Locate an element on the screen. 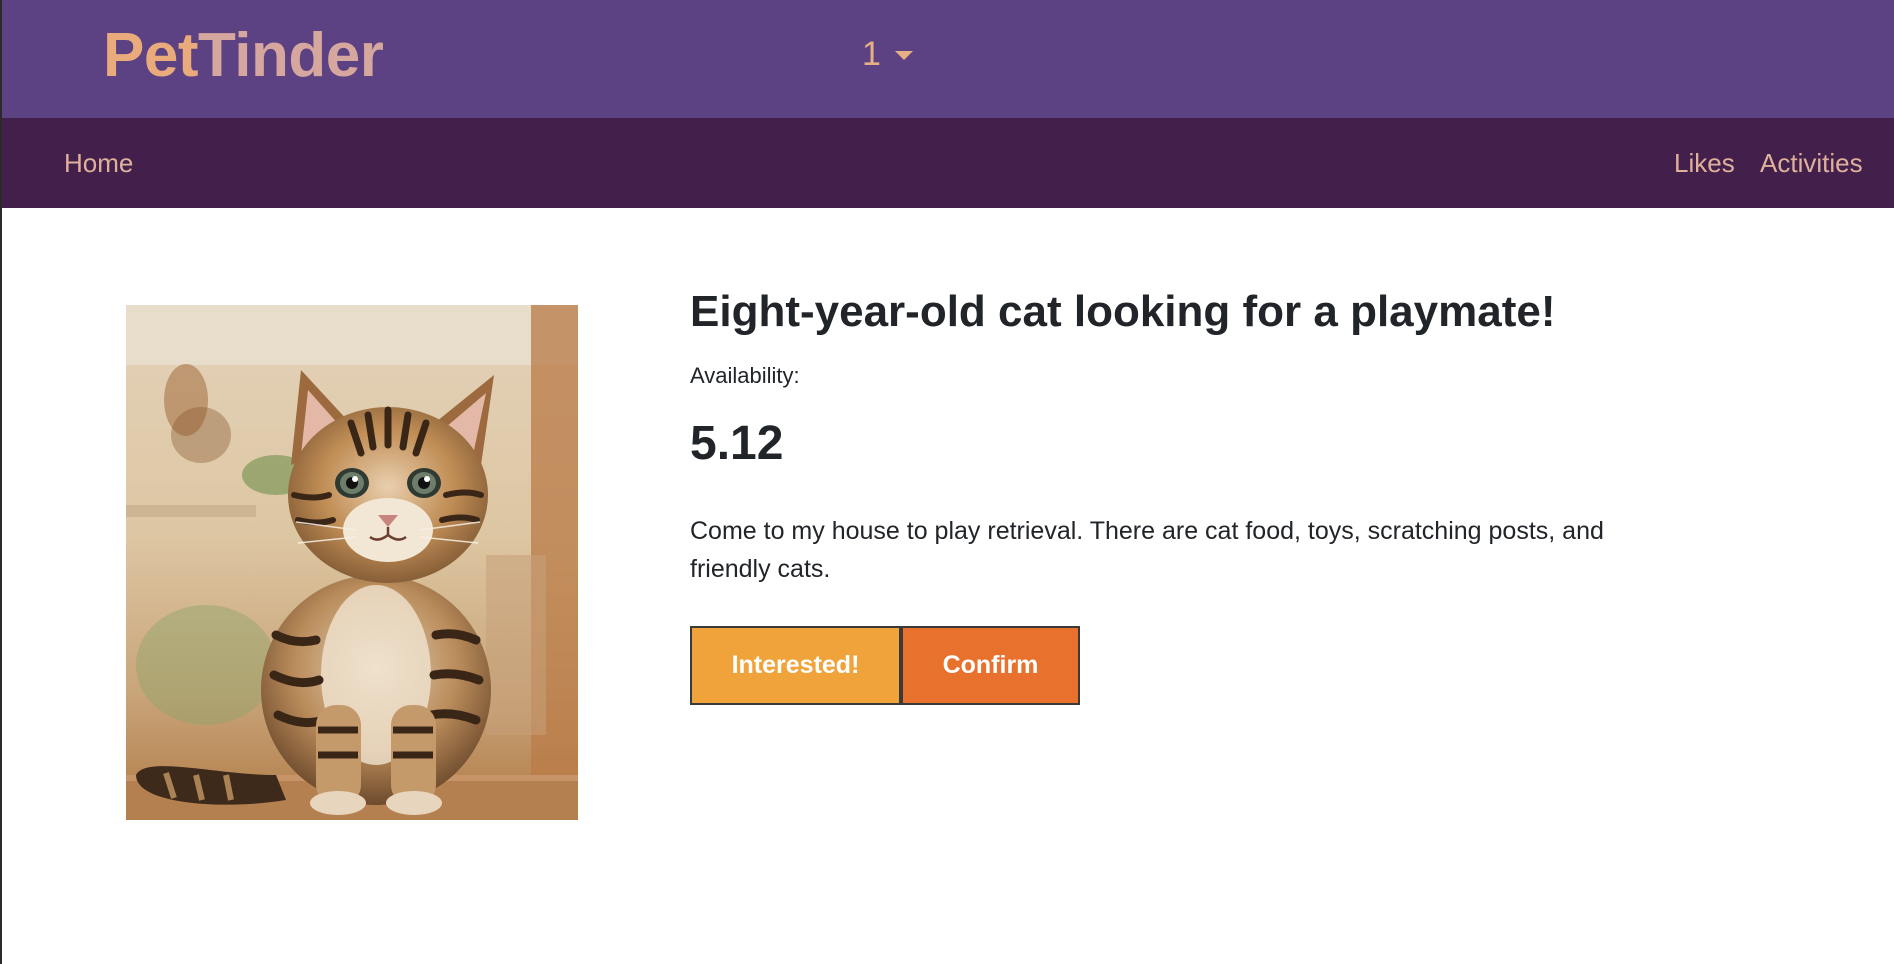  brand-part-pet: Pet is located at coordinates (150, 55).